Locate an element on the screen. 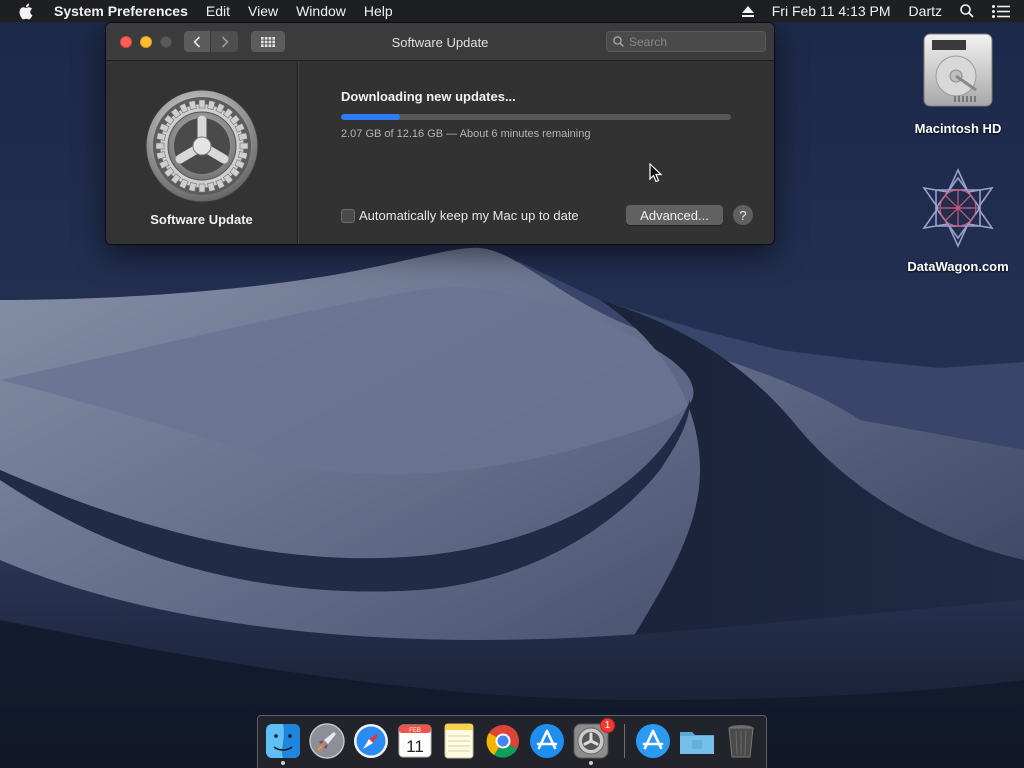  menu-help: Help is located at coordinates (378, 11).